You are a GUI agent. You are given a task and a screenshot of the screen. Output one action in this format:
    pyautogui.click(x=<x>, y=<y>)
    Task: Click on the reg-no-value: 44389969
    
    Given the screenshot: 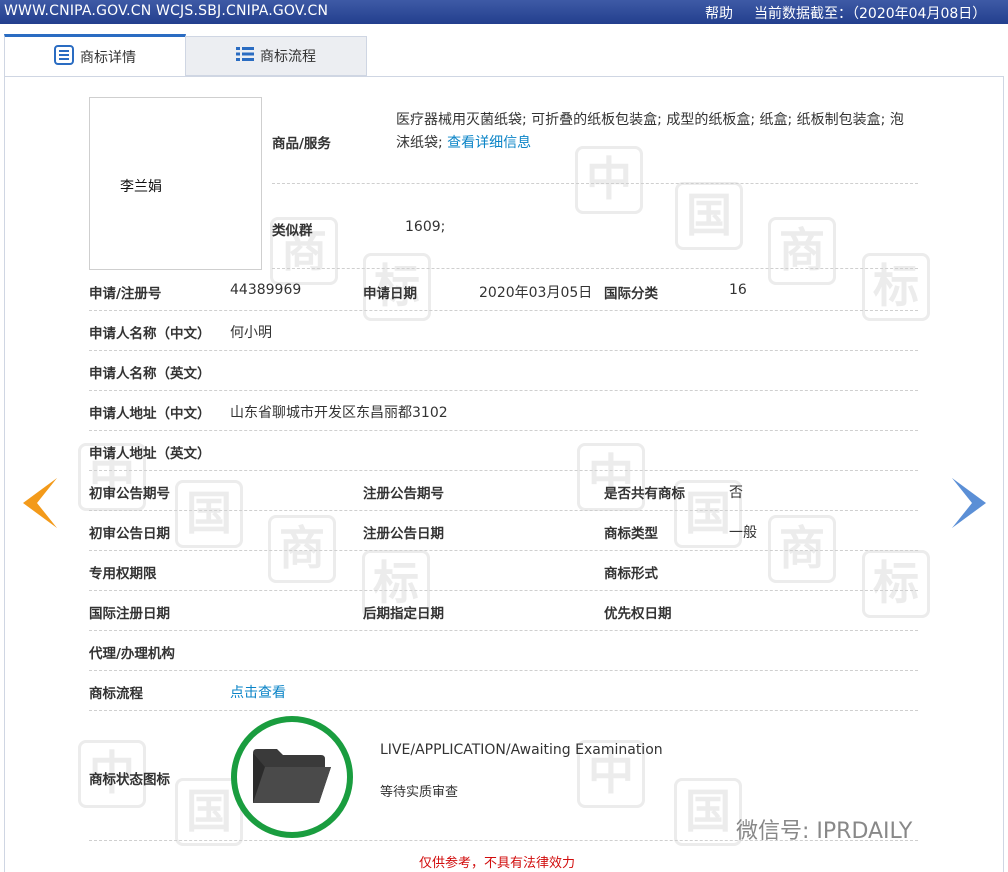 What is the action you would take?
    pyautogui.click(x=266, y=290)
    